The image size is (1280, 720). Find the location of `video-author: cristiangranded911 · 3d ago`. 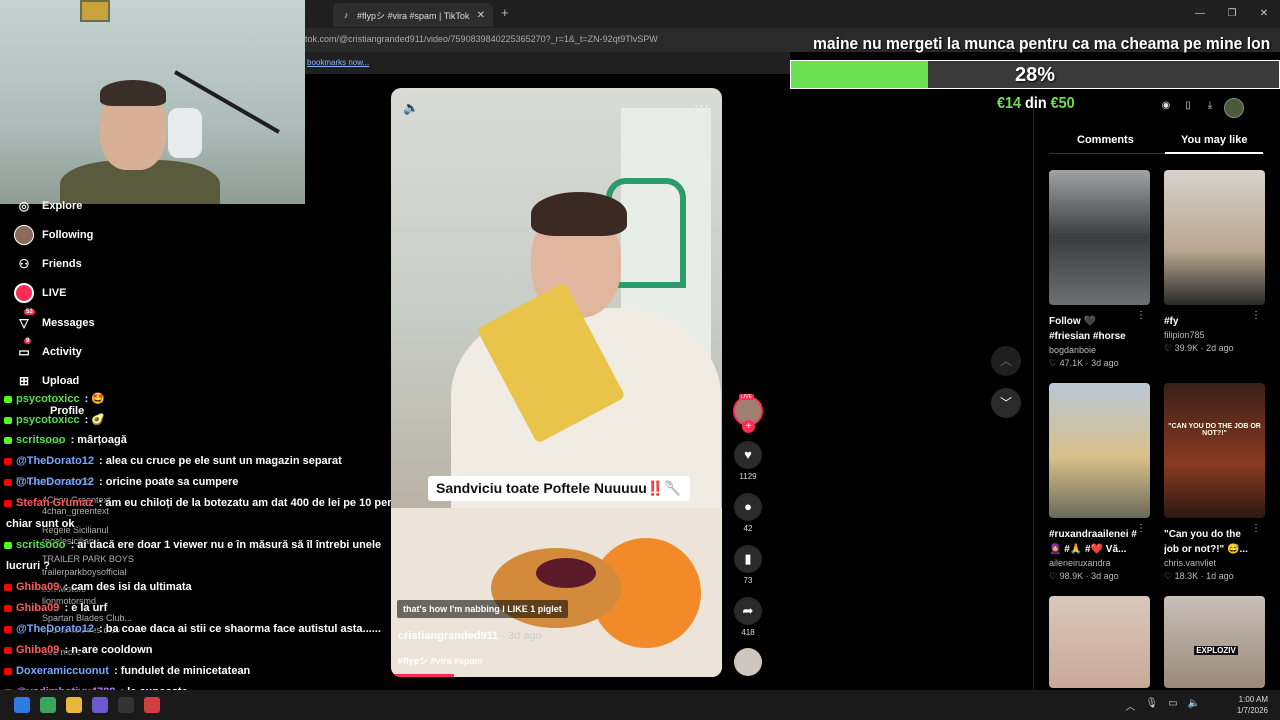

video-author: cristiangranded911 · 3d ago is located at coordinates (470, 636).